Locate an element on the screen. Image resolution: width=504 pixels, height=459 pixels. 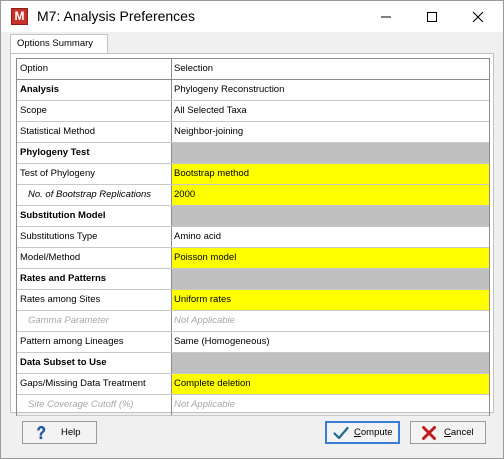
tab-options-summary: Options Summary is located at coordinates (59, 44).